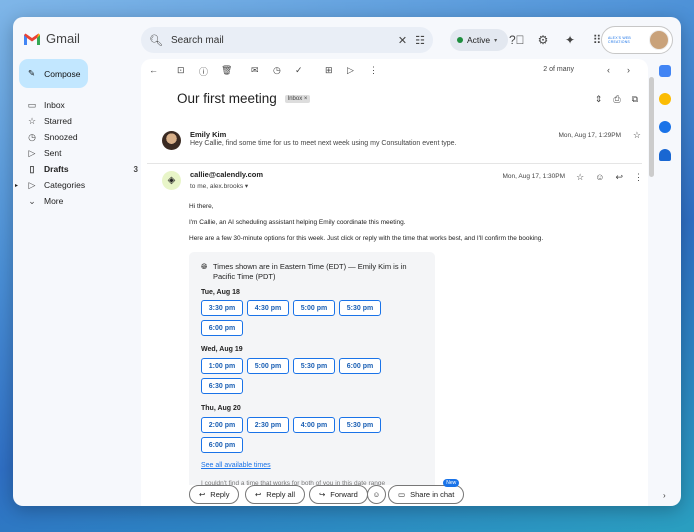 The image size is (694, 532). I want to click on gmail-m-icon, so click(32, 39).